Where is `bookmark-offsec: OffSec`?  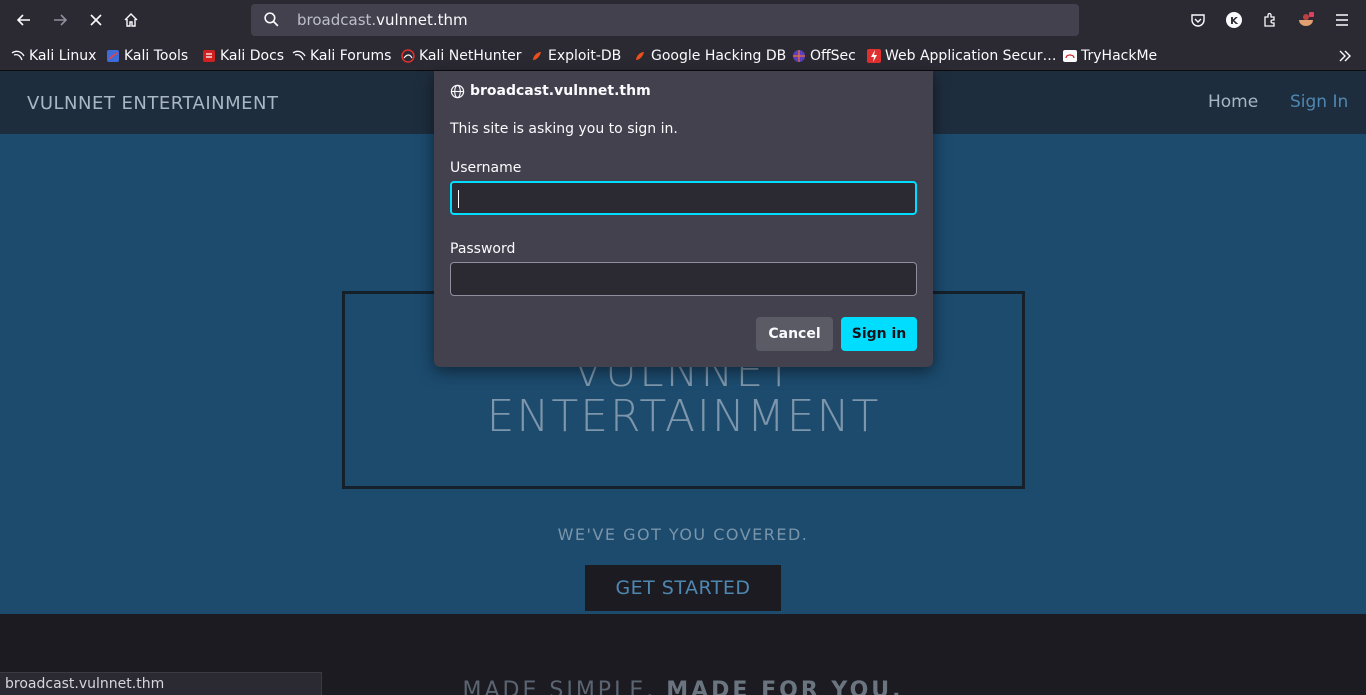
bookmark-offsec: OffSec is located at coordinates (824, 56).